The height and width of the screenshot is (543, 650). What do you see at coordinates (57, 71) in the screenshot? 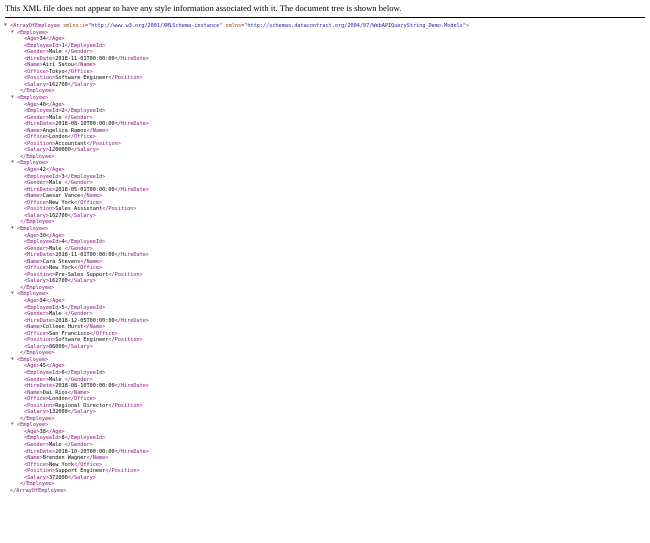
I see `field-value: Tokyo` at bounding box center [57, 71].